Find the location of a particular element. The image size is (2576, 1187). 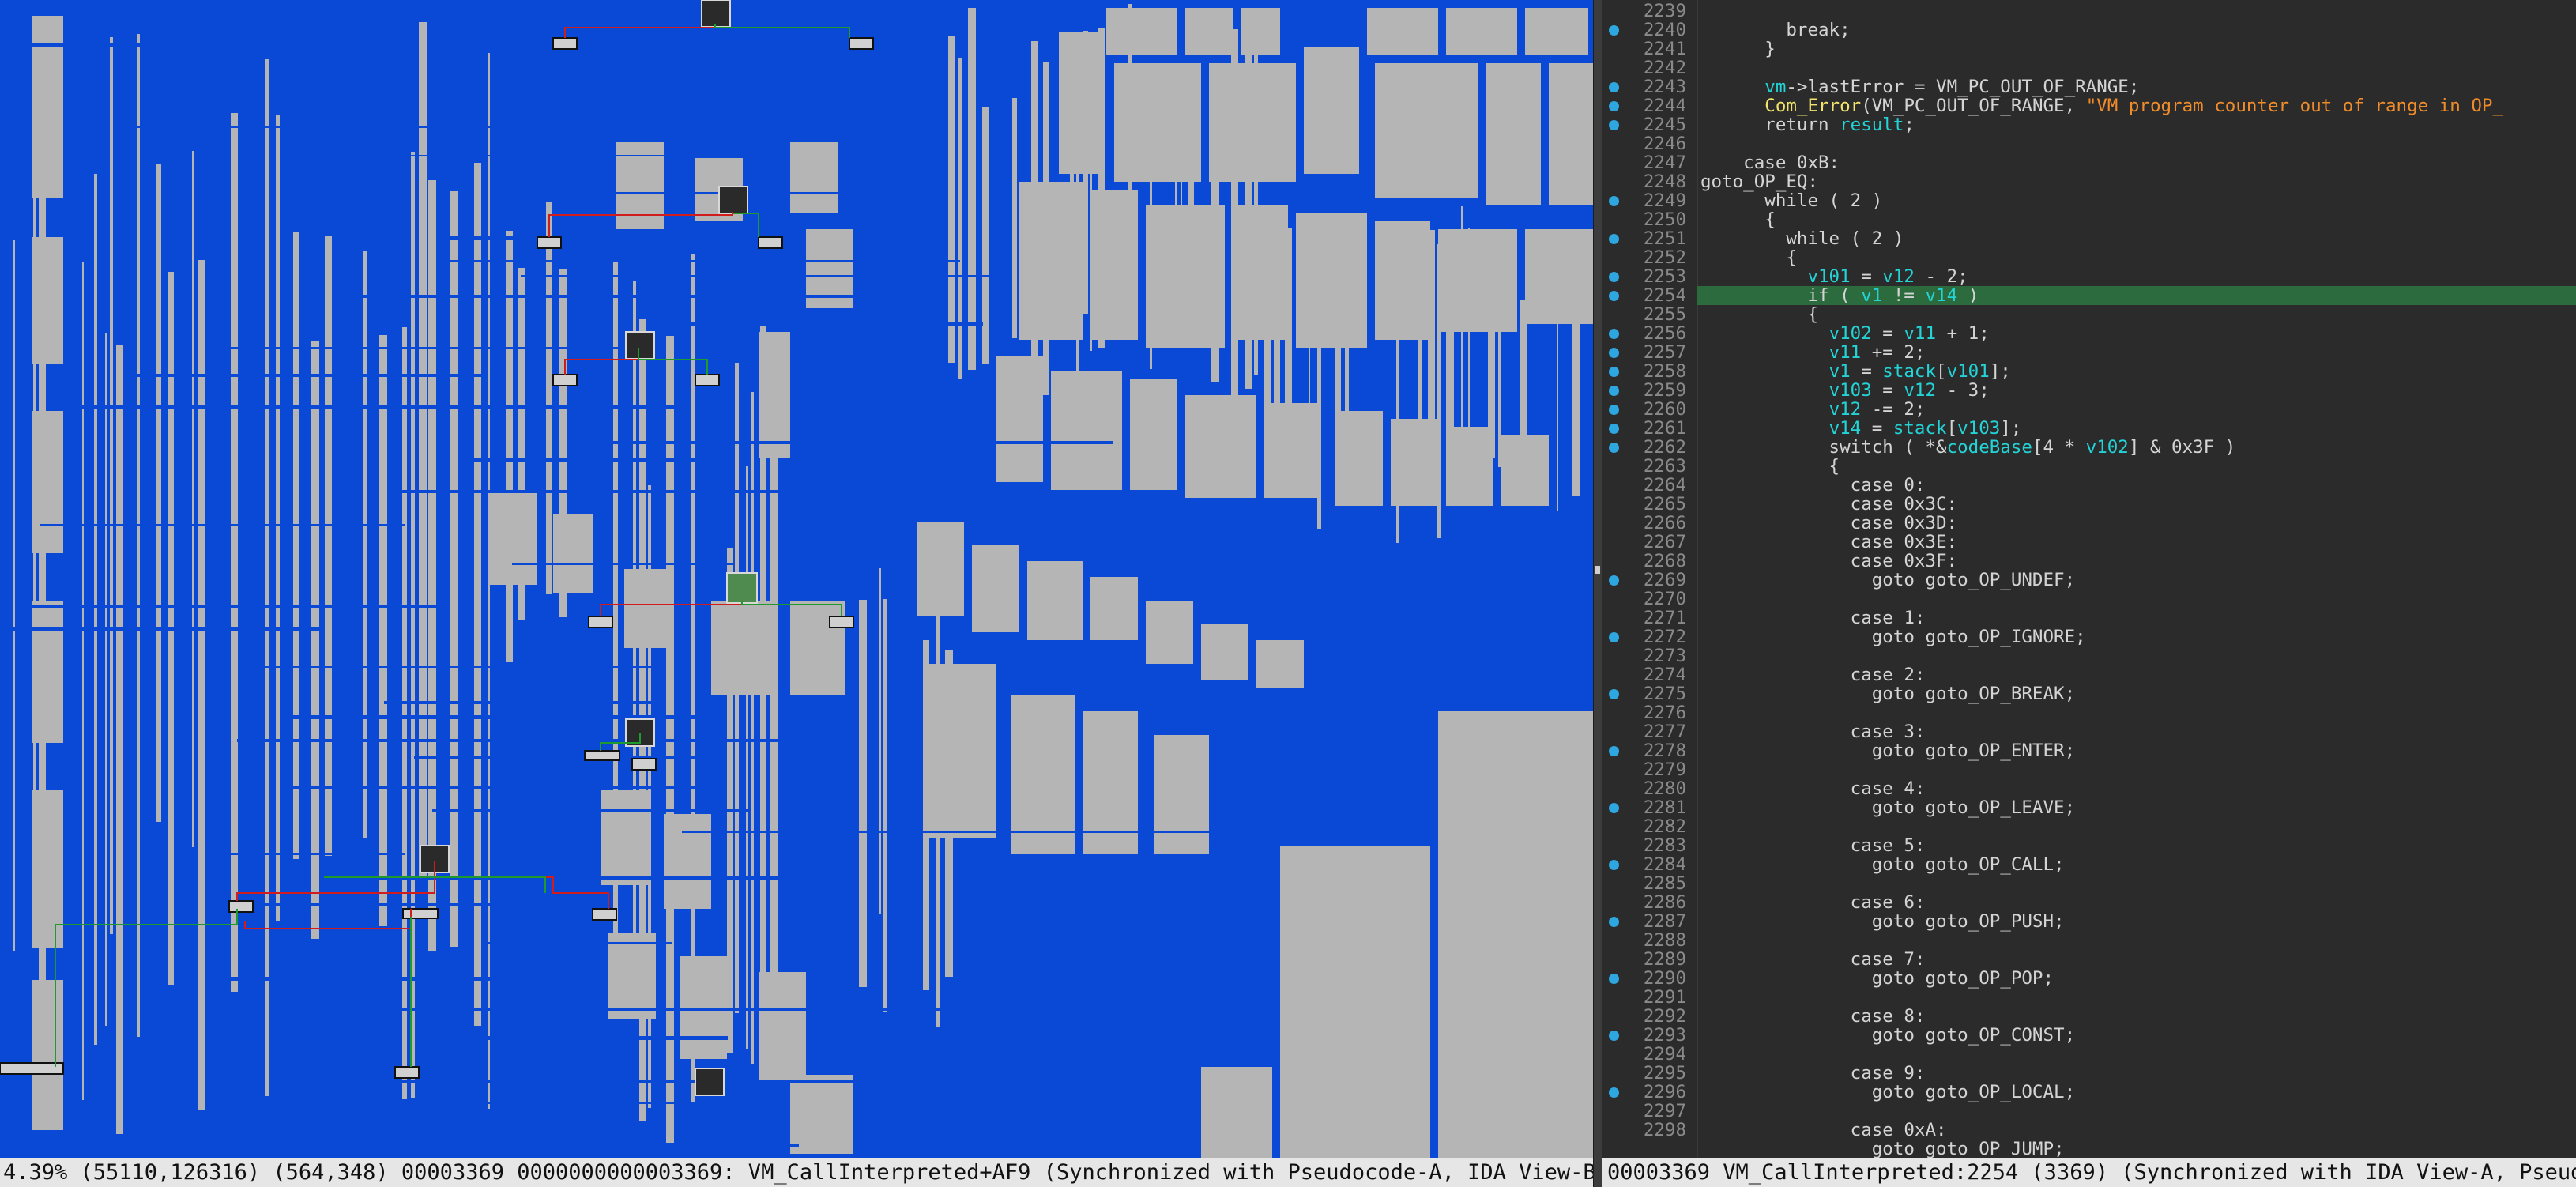

code-line: 2267 case 0x3E: is located at coordinates (2089, 542).